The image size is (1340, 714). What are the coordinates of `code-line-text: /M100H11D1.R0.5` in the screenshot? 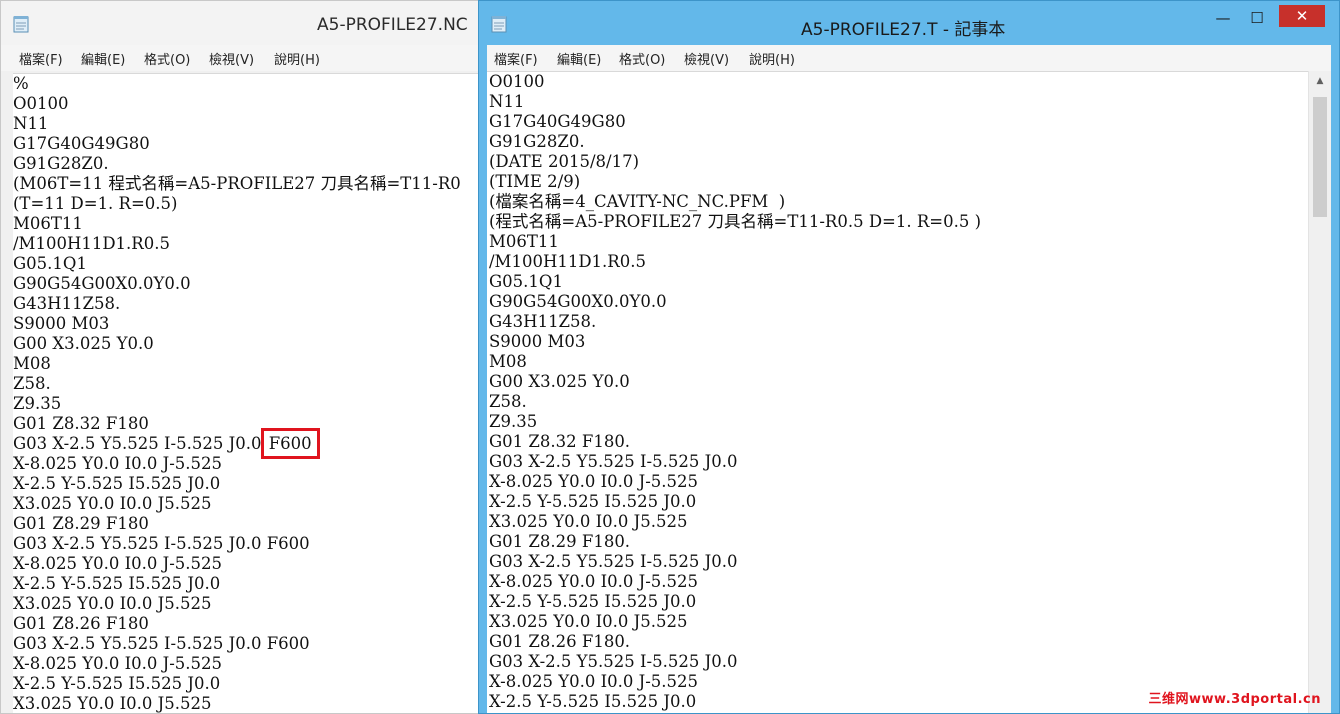 It's located at (567, 261).